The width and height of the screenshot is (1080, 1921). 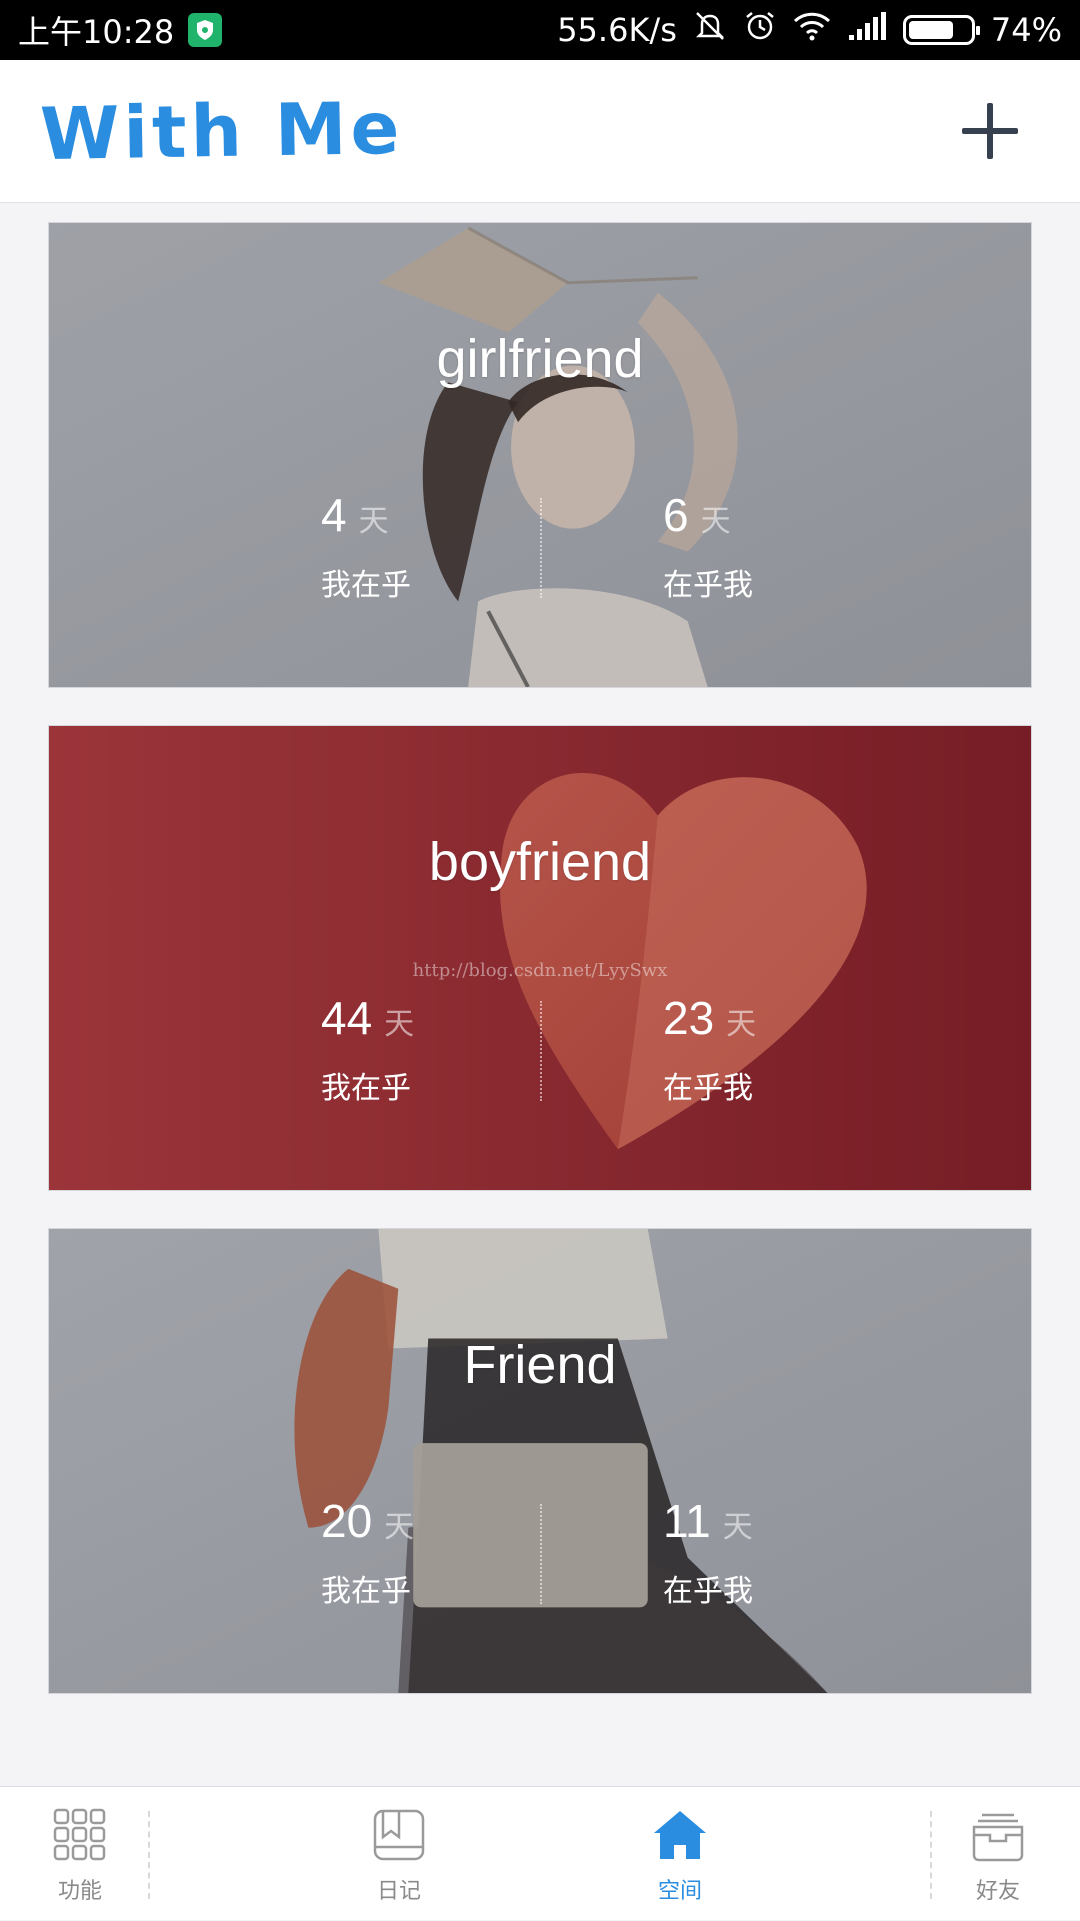 What do you see at coordinates (680, 1835) in the screenshot?
I see `home-icon` at bounding box center [680, 1835].